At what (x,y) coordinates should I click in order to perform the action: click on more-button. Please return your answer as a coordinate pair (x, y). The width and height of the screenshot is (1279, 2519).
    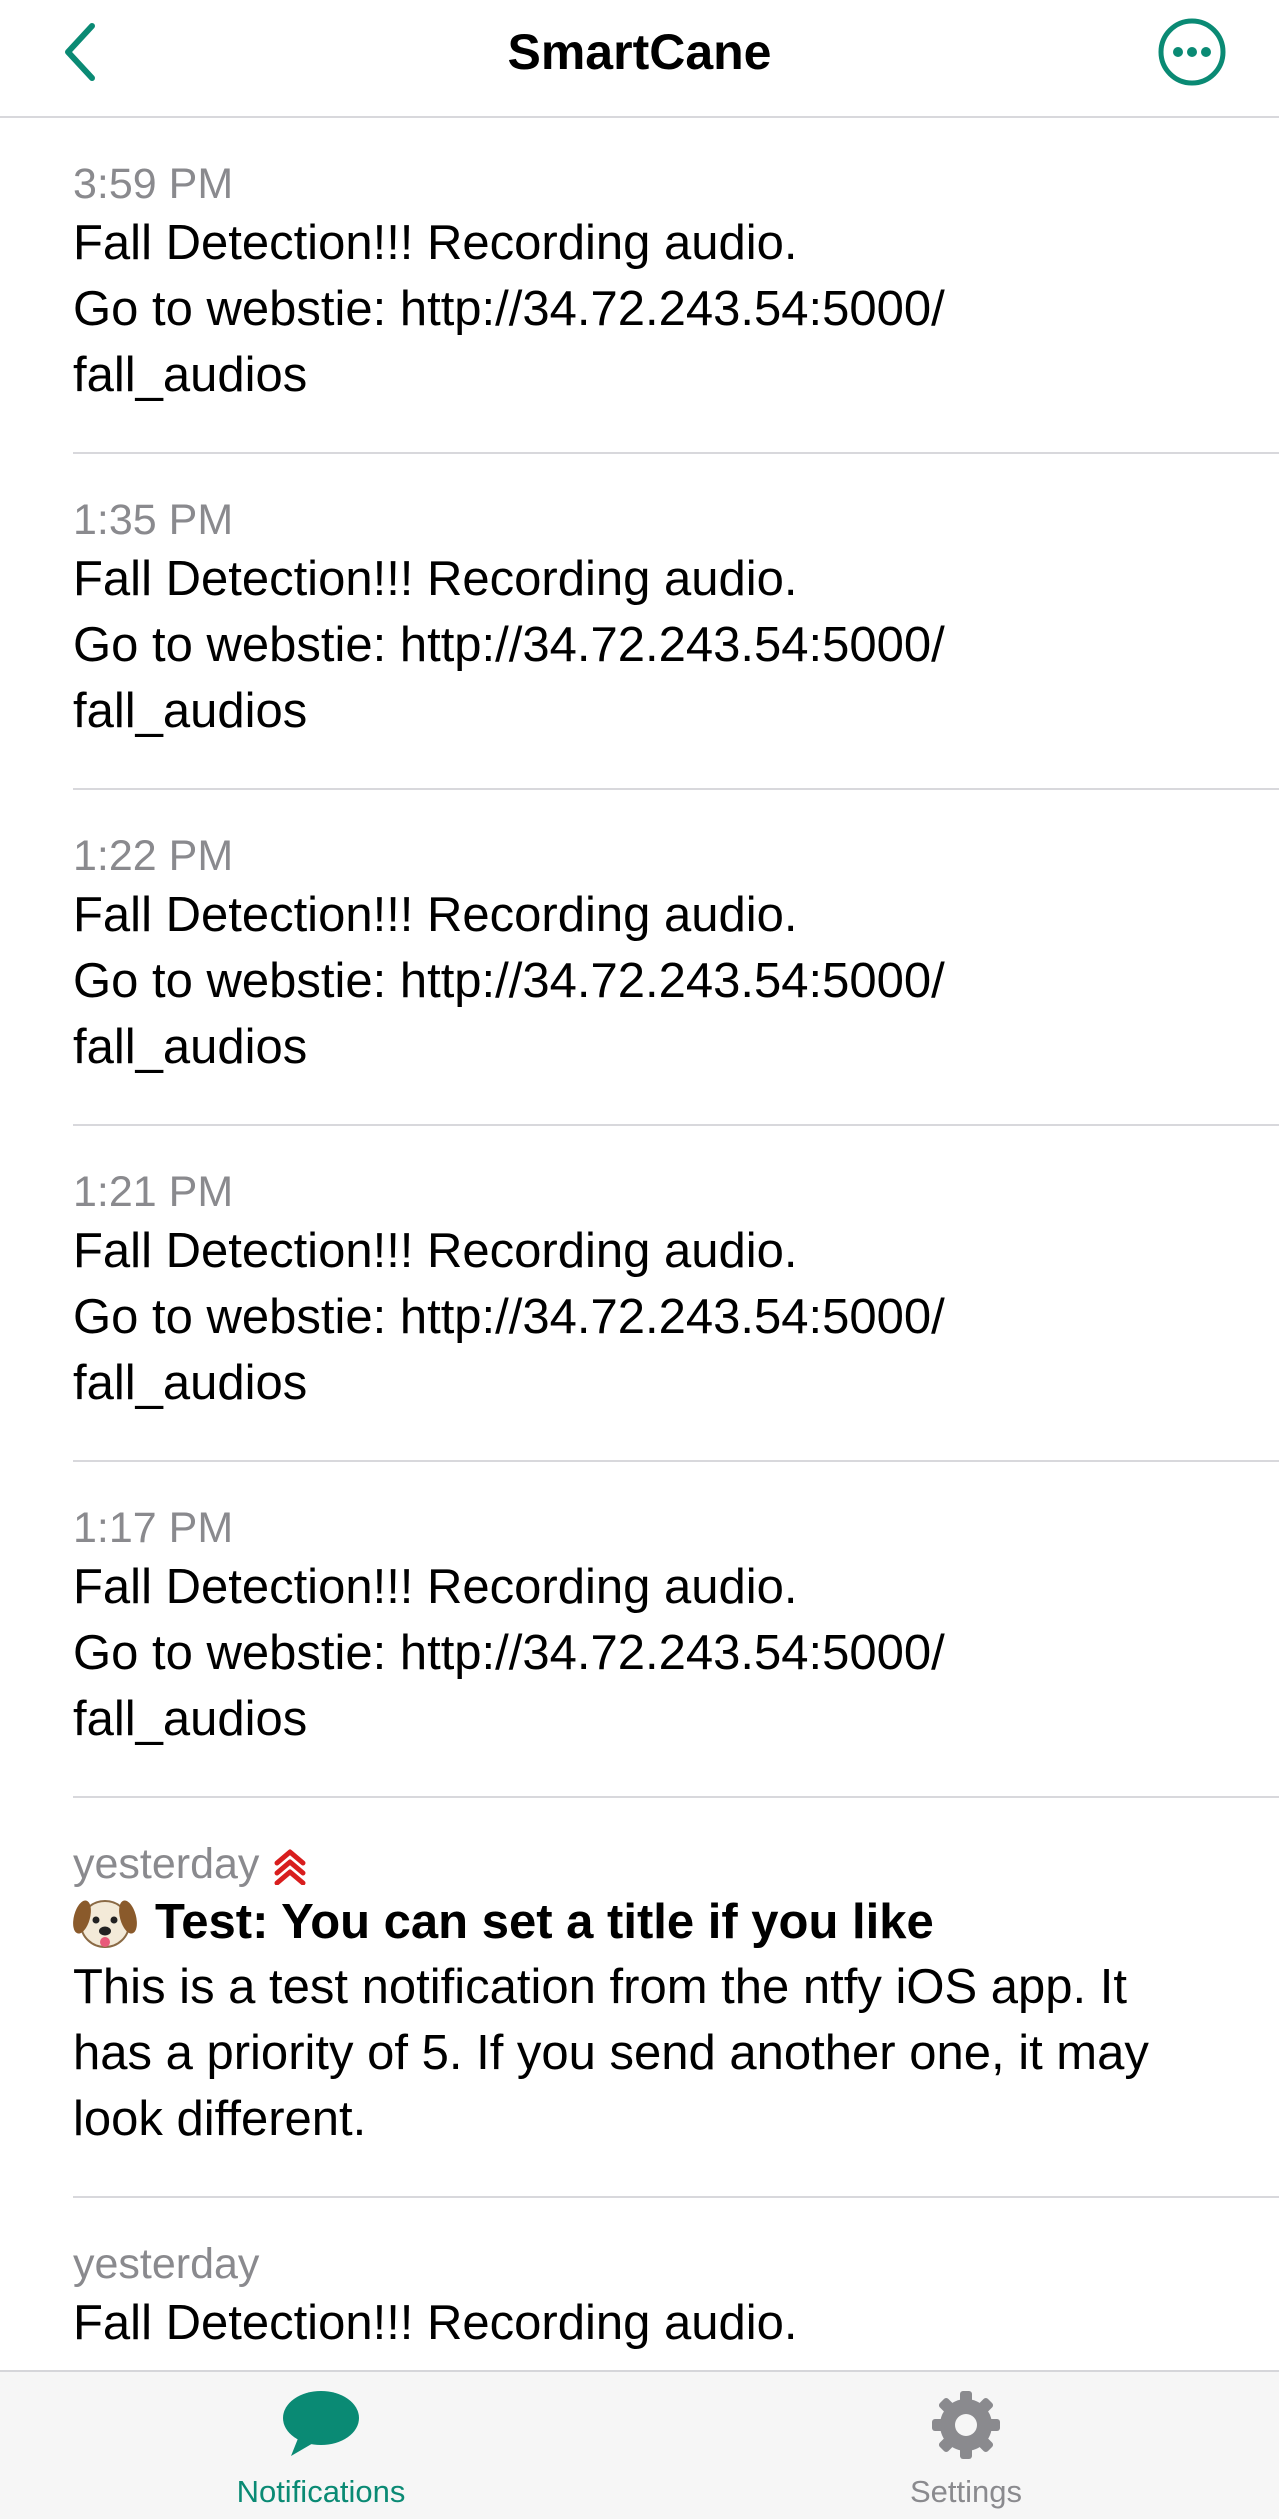
    Looking at the image, I should click on (1192, 52).